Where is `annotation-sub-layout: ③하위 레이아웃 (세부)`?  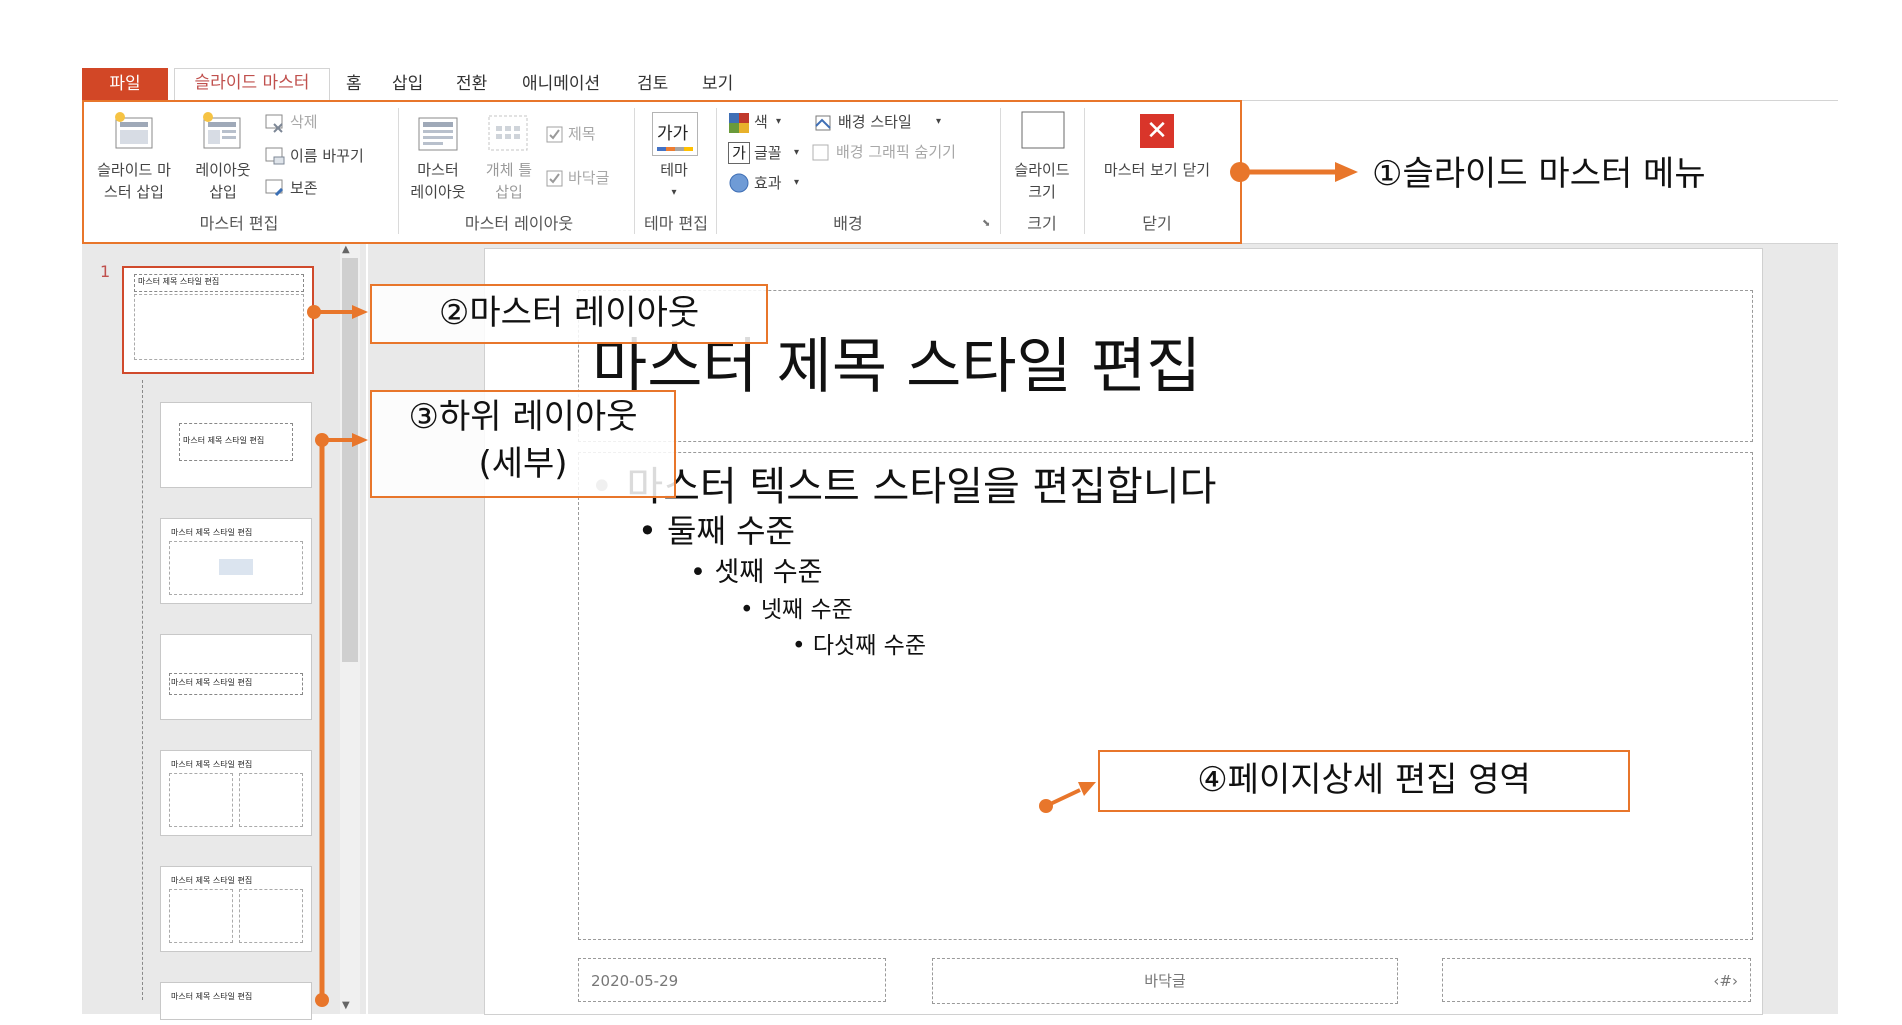
annotation-sub-layout: ③하위 레이아웃 (세부) is located at coordinates (523, 444).